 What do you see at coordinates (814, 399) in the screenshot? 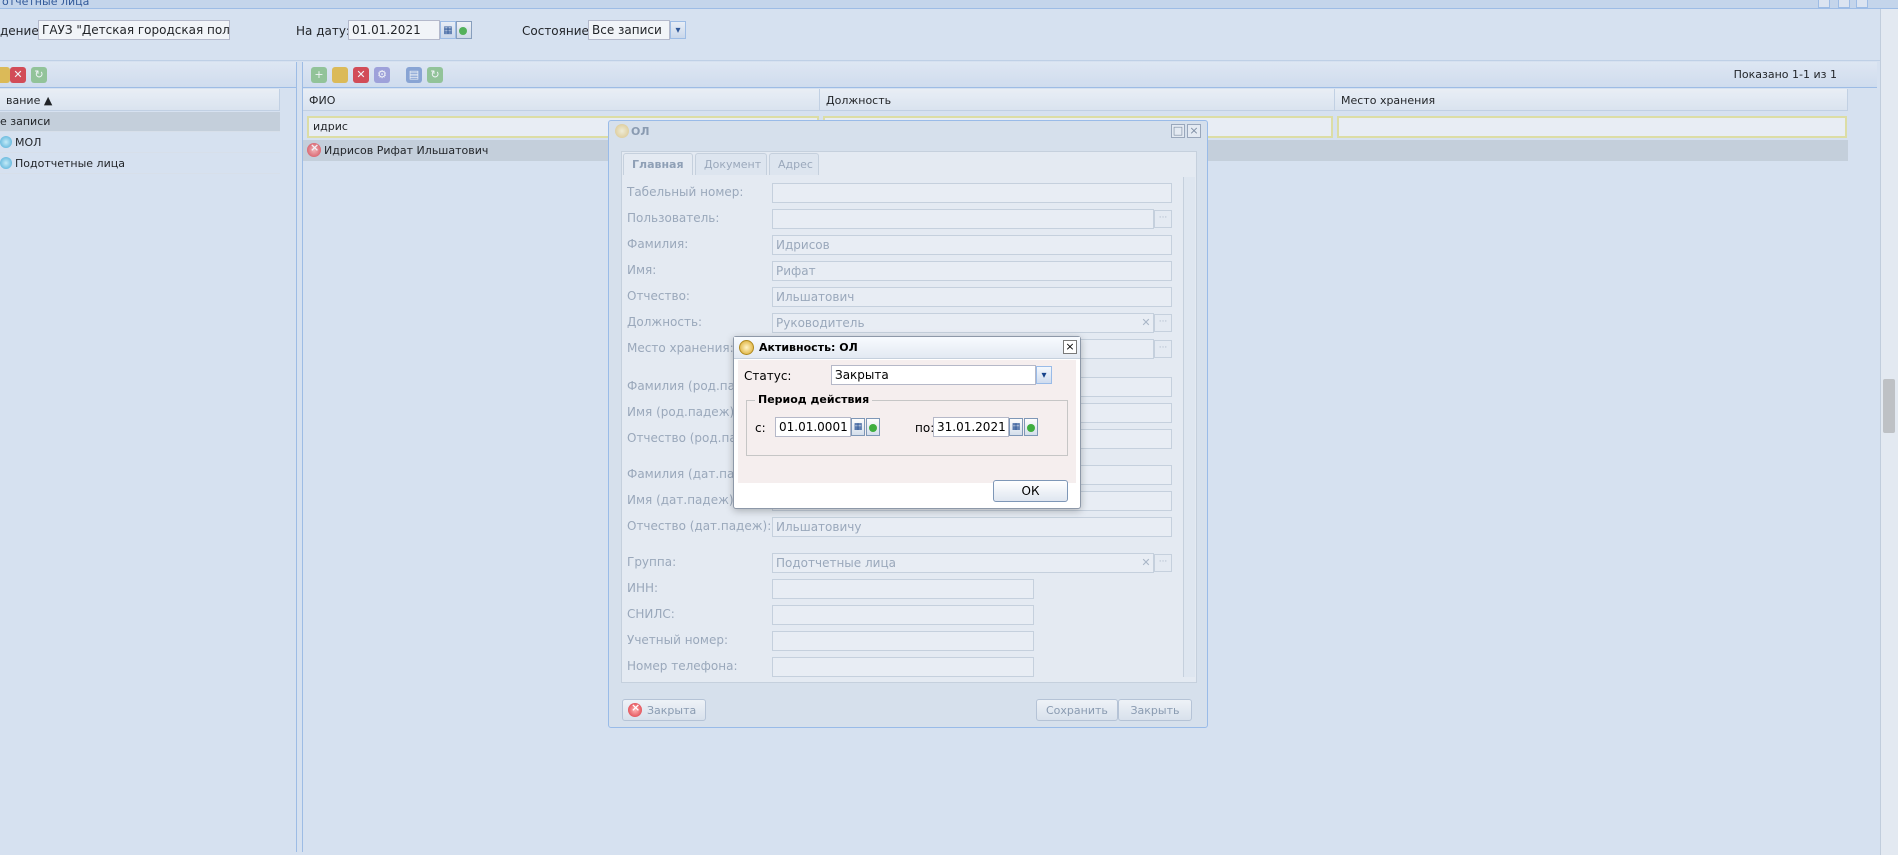
I see `period-legend: Период действия` at bounding box center [814, 399].